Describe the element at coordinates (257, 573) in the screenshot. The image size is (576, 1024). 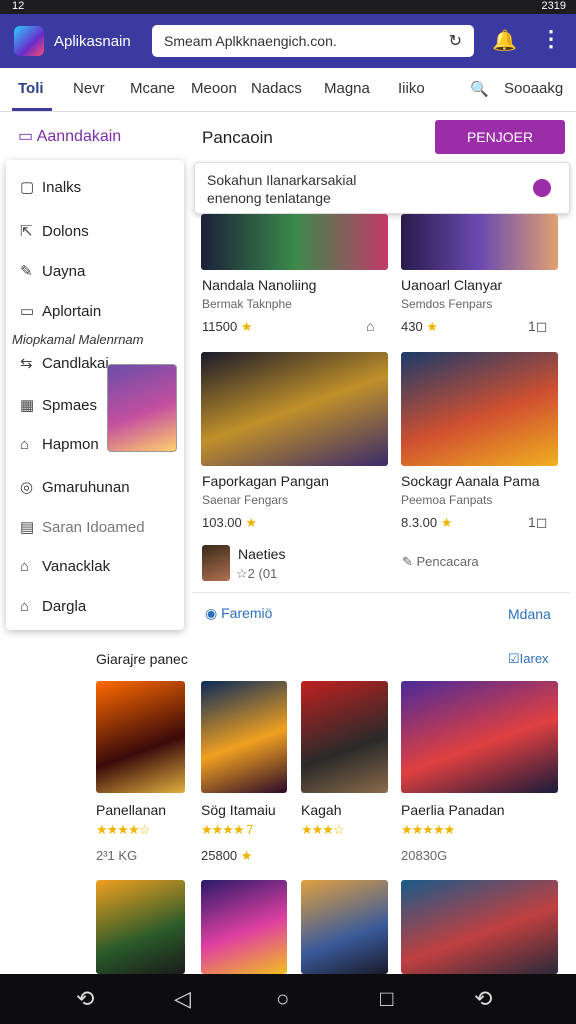
I see `mini-rating: ☆2 (01` at that location.